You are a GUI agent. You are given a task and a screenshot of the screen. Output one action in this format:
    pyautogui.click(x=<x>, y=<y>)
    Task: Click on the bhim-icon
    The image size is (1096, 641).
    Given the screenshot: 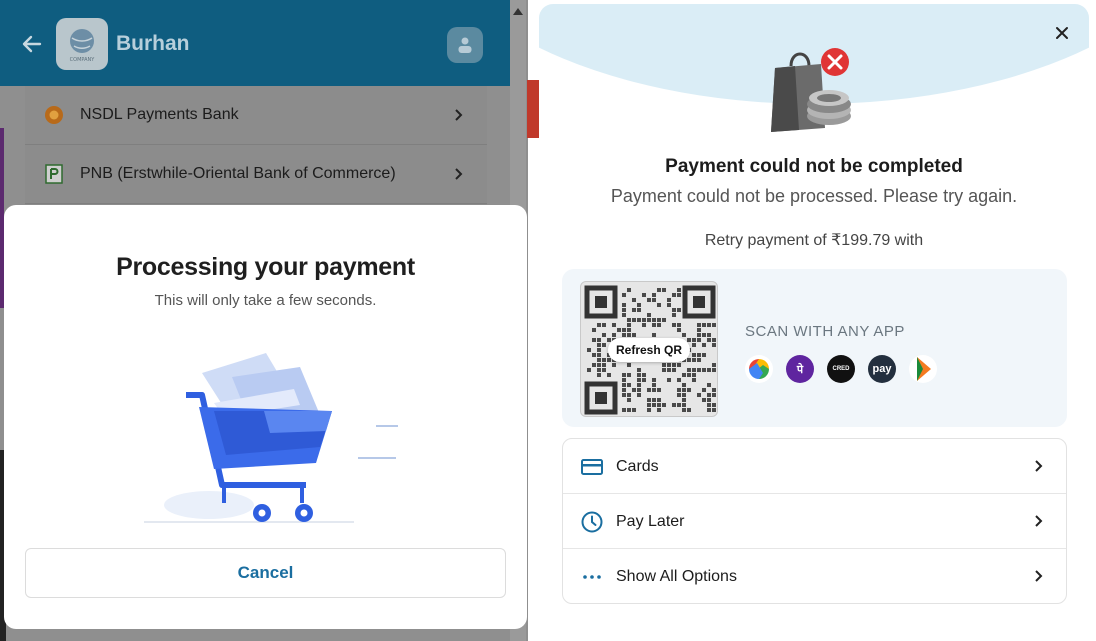 What is the action you would take?
    pyautogui.click(x=923, y=369)
    